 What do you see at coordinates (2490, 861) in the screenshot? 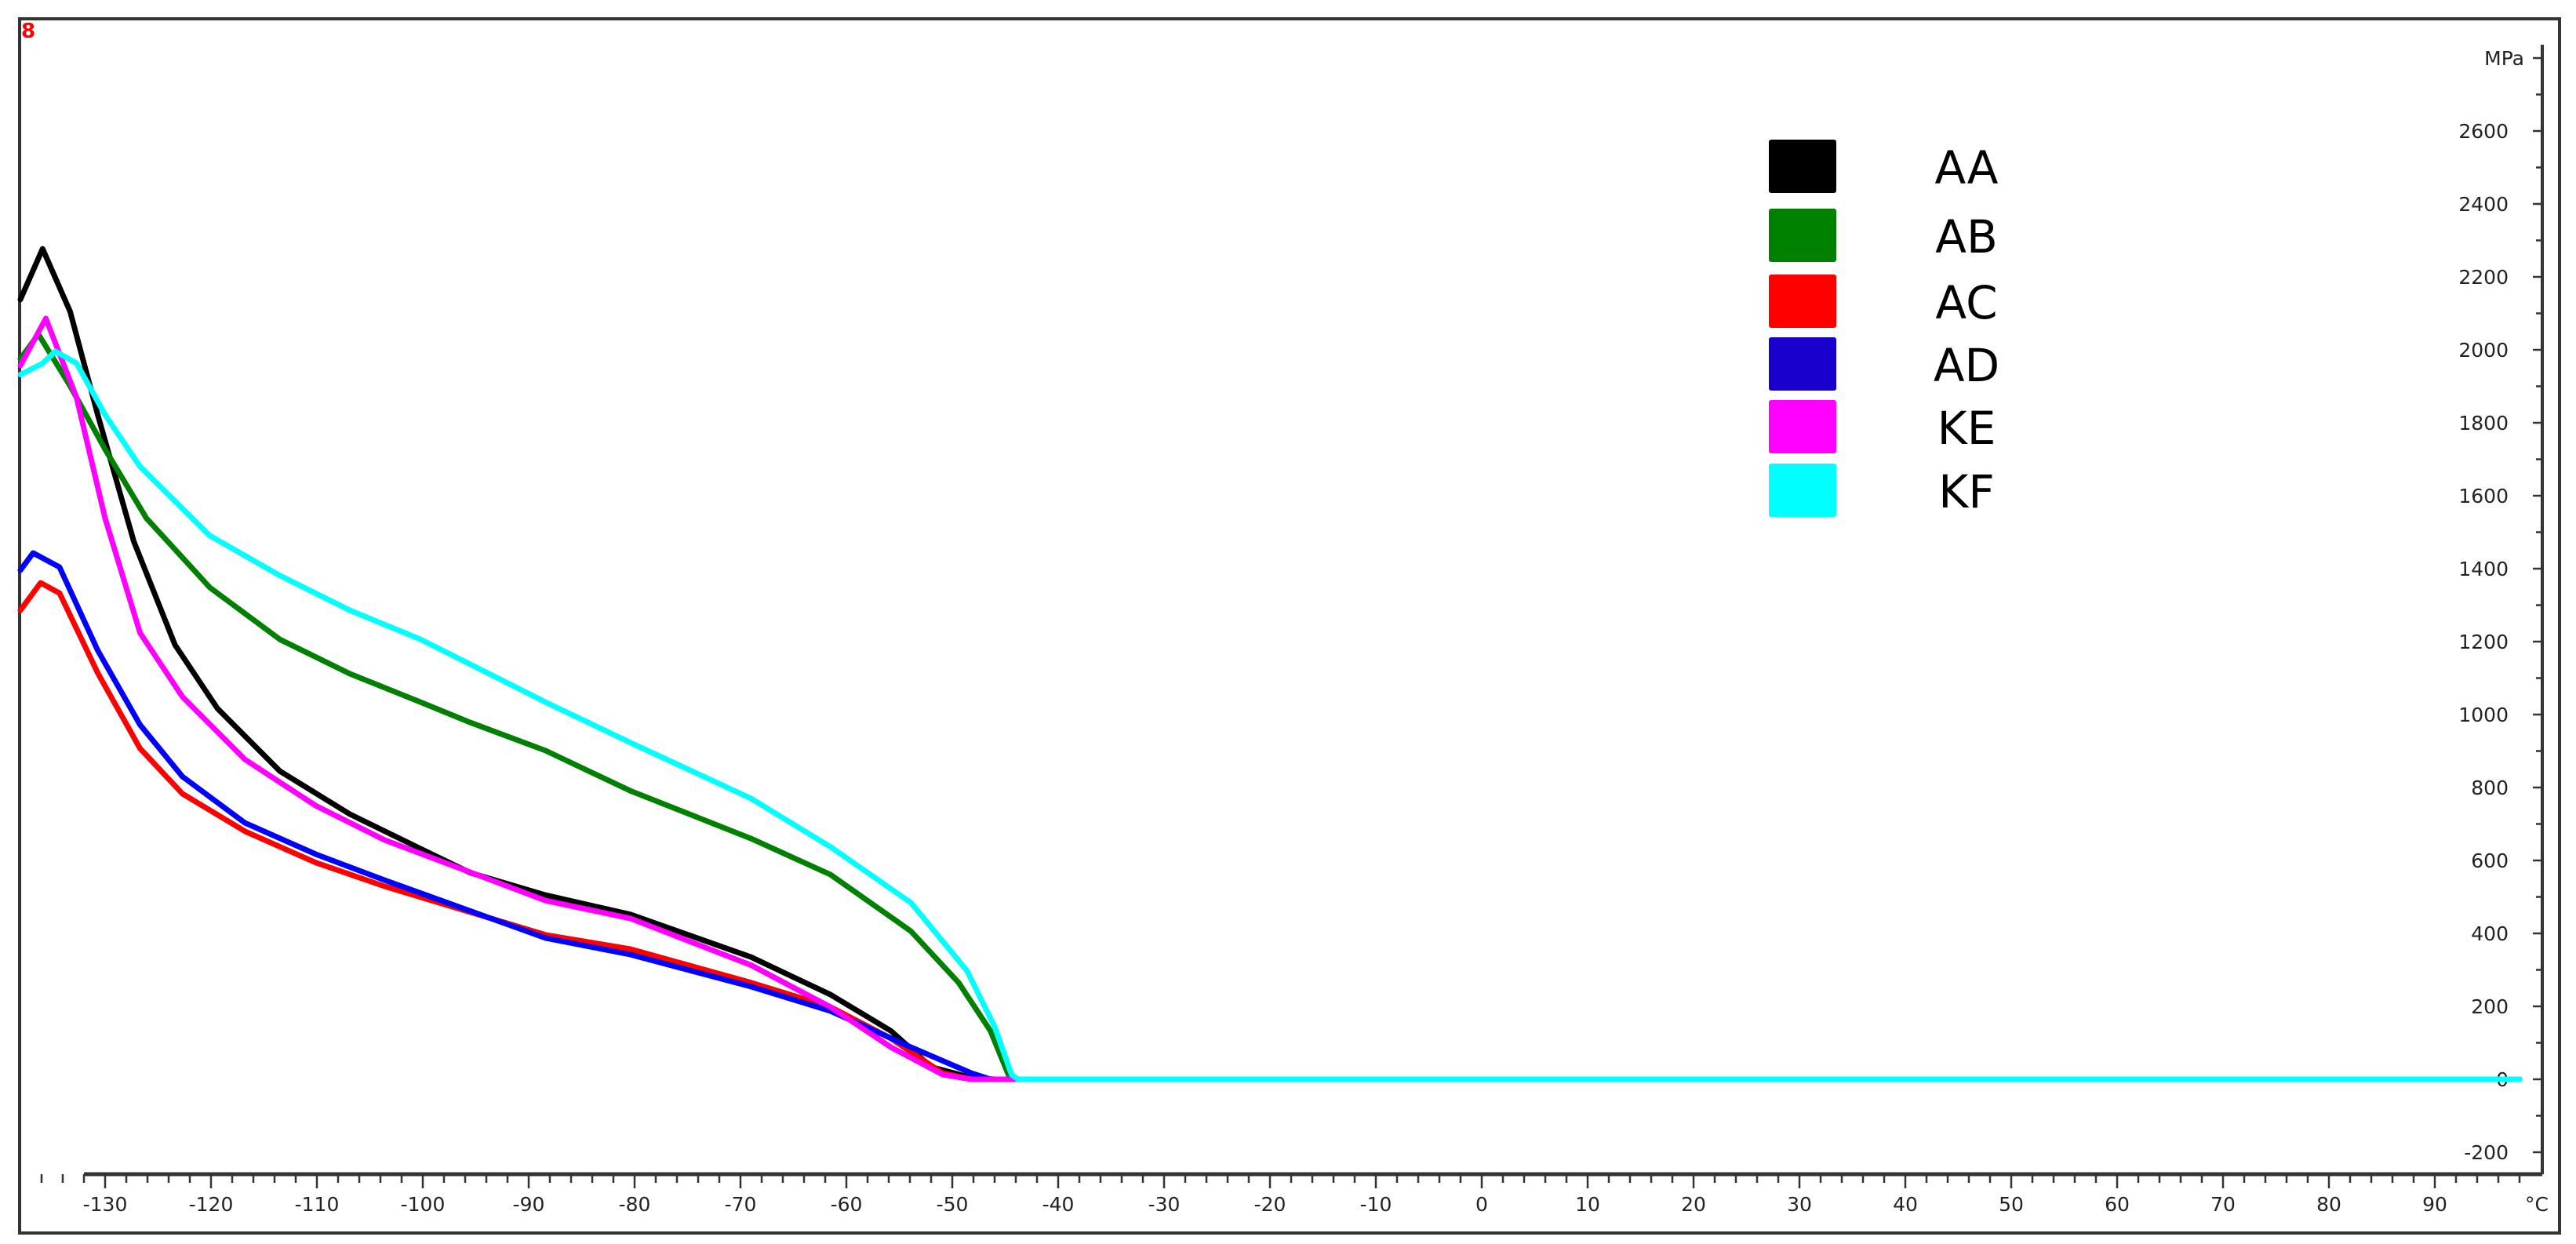
I see `y-tick-label: 600` at bounding box center [2490, 861].